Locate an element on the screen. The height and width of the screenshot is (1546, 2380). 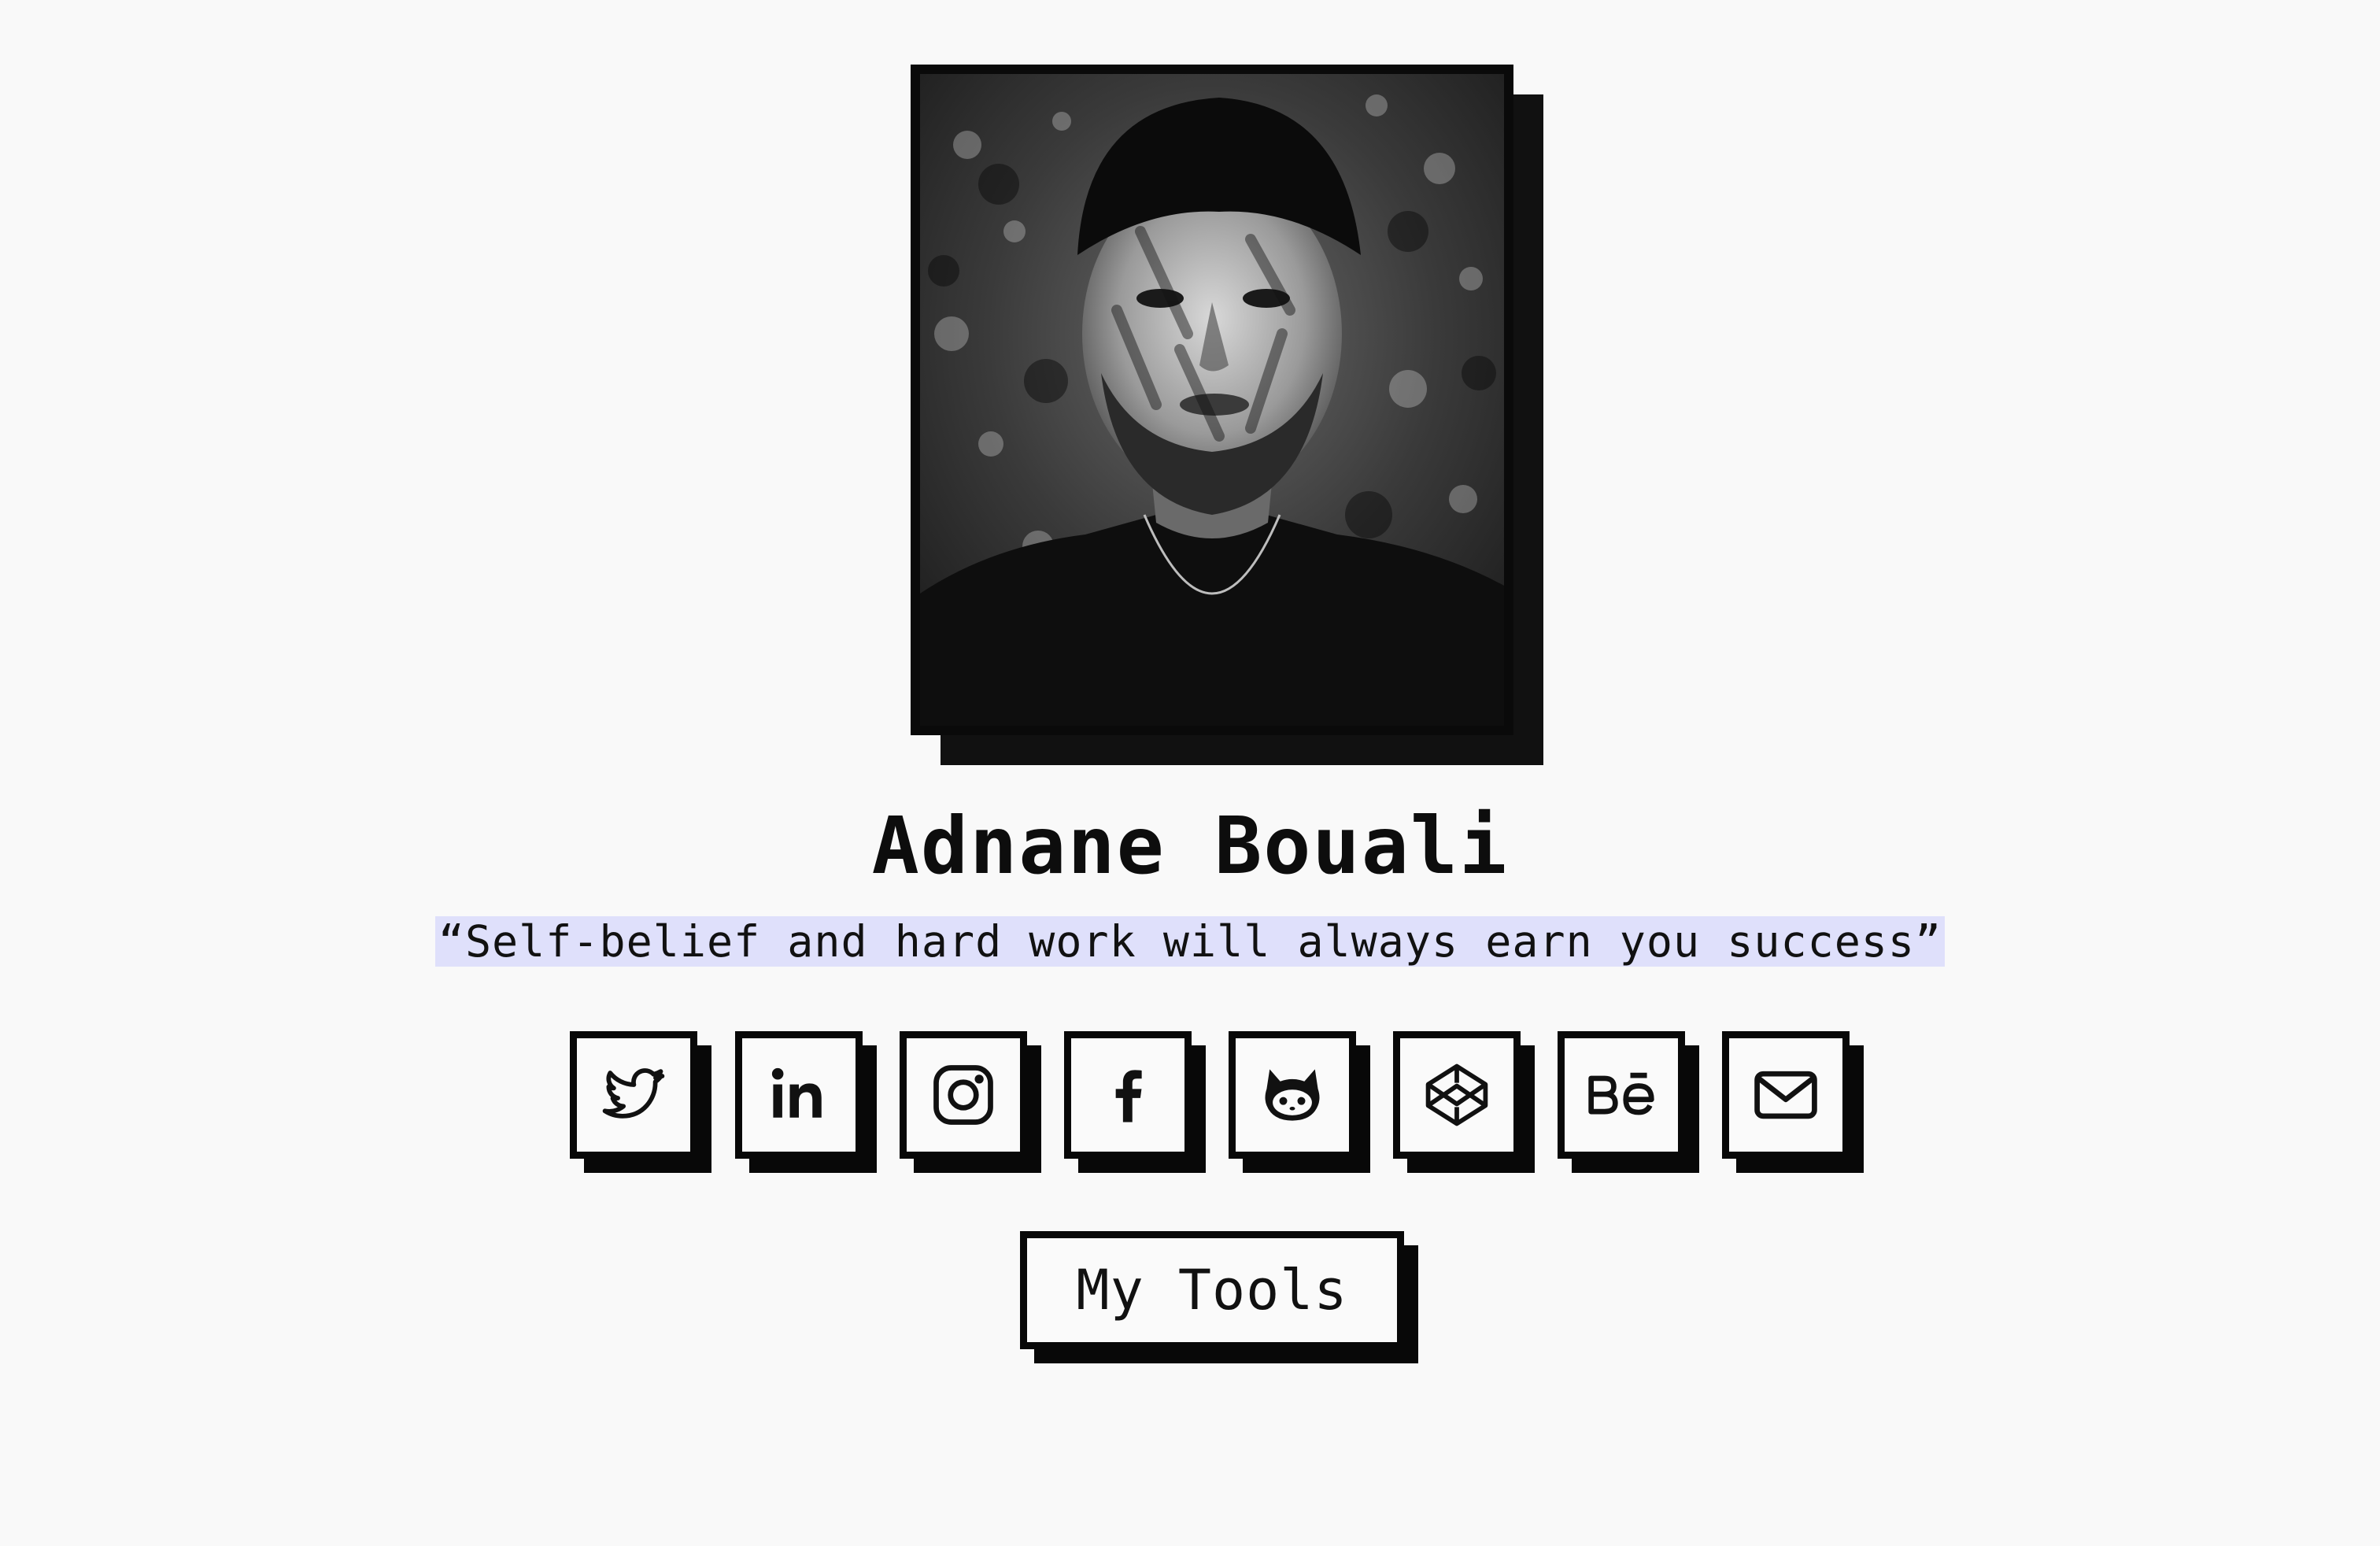
twitter-link-box is located at coordinates (633, 1095).